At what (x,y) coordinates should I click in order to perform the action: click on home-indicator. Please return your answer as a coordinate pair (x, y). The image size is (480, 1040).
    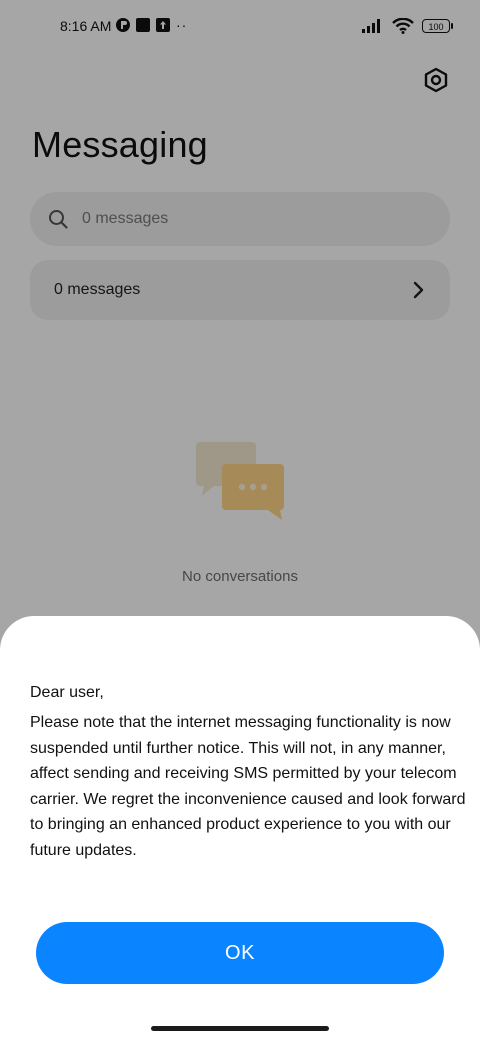
    Looking at the image, I should click on (240, 1028).